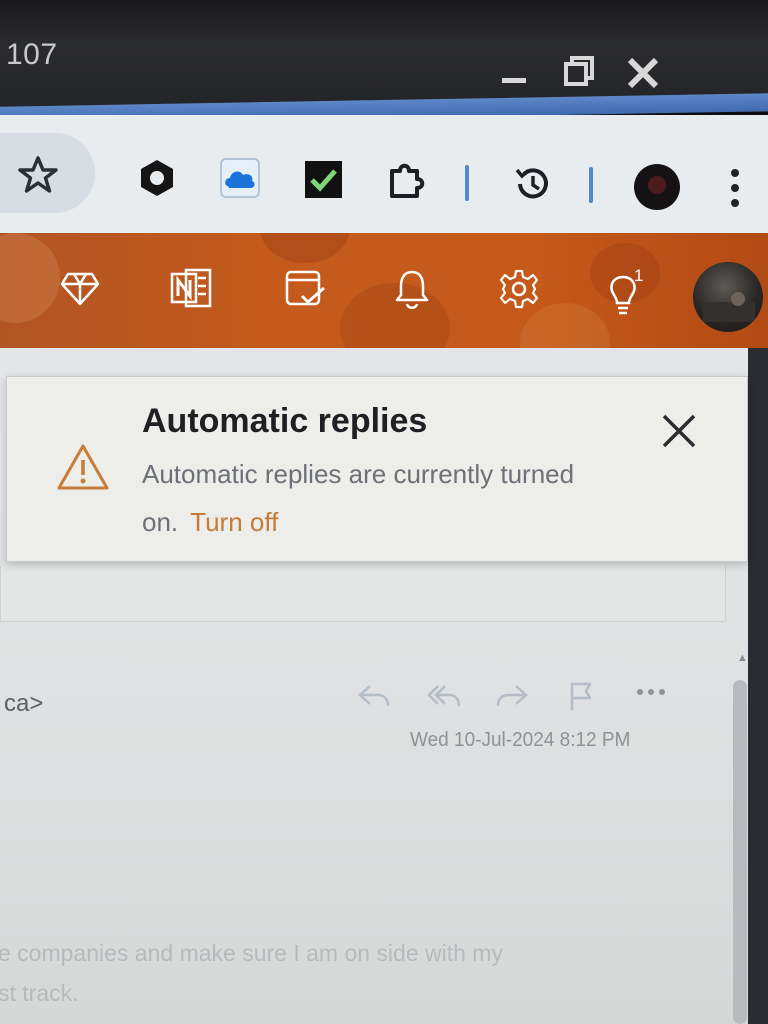  Describe the element at coordinates (240, 178) in the screenshot. I see `onedrive-cloud-icon` at that location.